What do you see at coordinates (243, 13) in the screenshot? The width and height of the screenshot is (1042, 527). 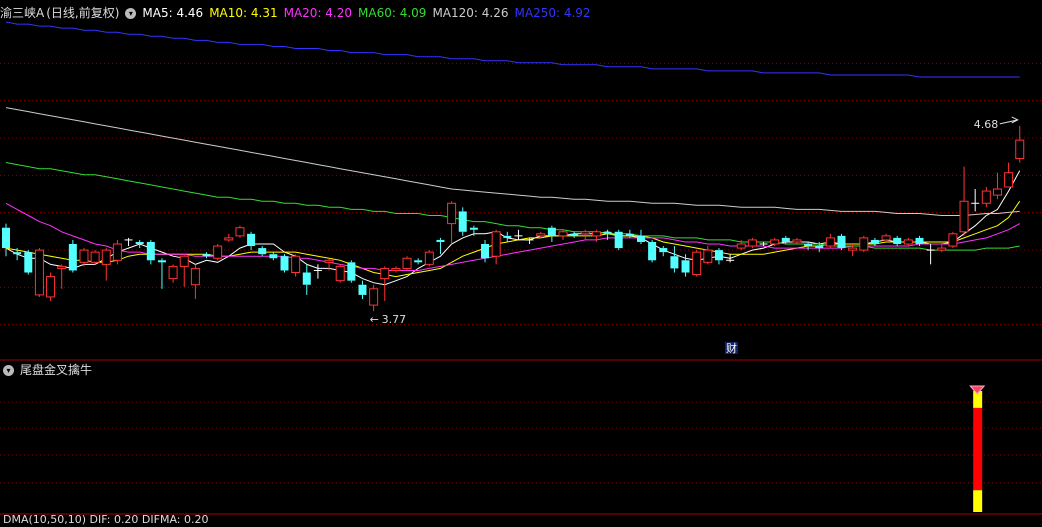 I see `ma-label-1: MA10: 4.31` at bounding box center [243, 13].